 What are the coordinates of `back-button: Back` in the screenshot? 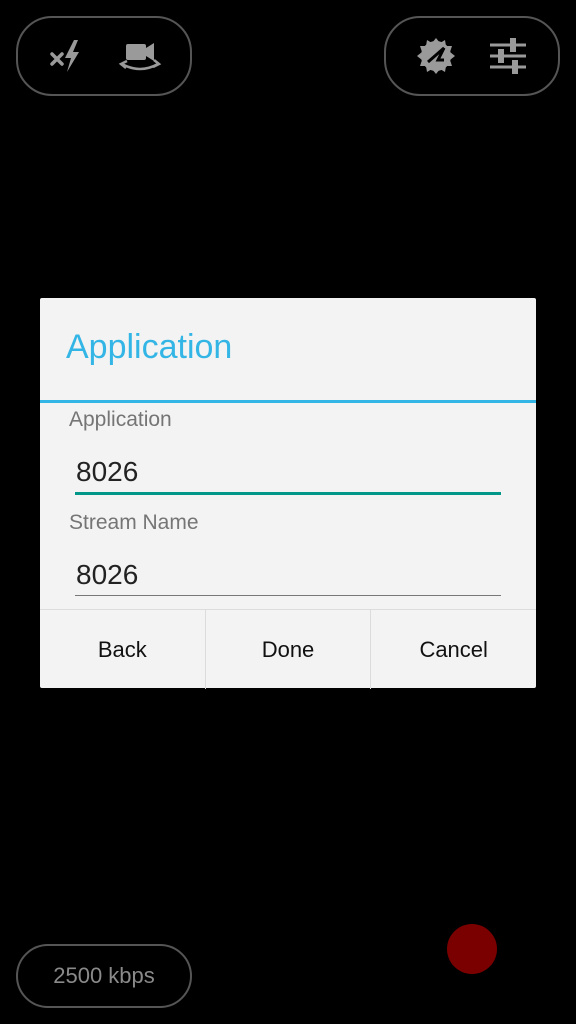 It's located at (122, 649).